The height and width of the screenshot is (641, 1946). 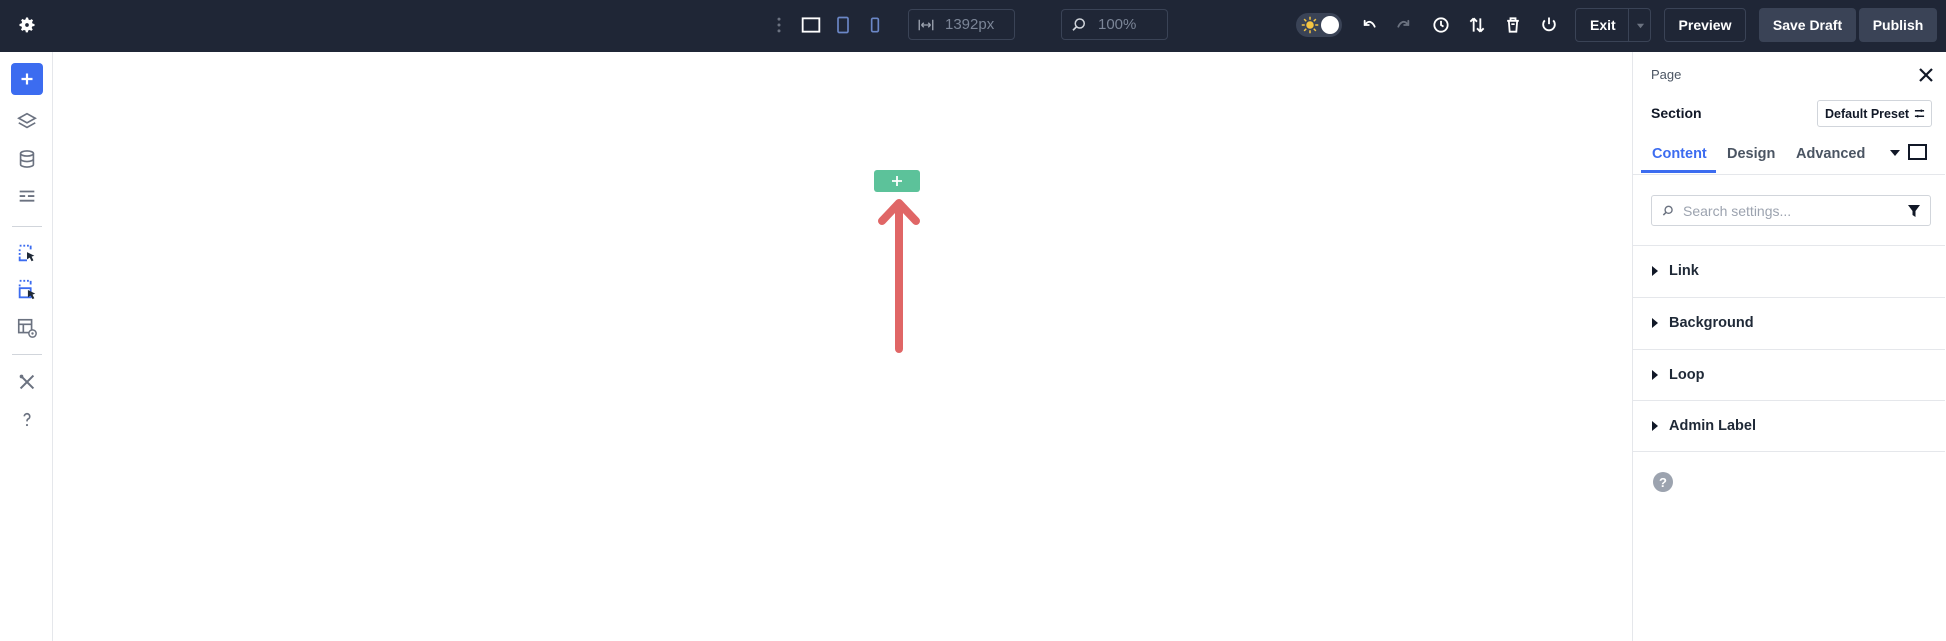 I want to click on click-select-icon, so click(x=27, y=253).